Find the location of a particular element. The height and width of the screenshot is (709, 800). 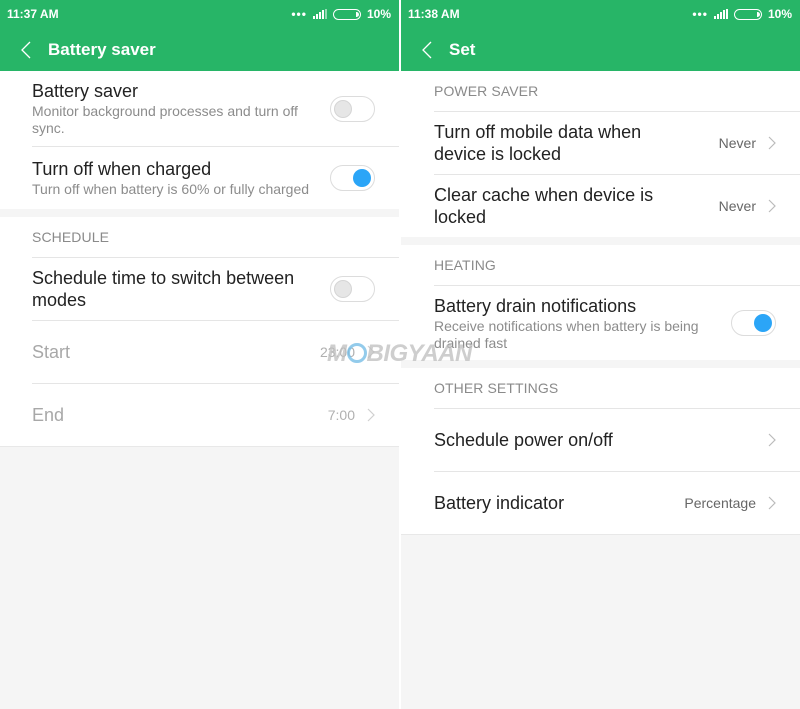

section-header: HEATING is located at coordinates (465, 265).